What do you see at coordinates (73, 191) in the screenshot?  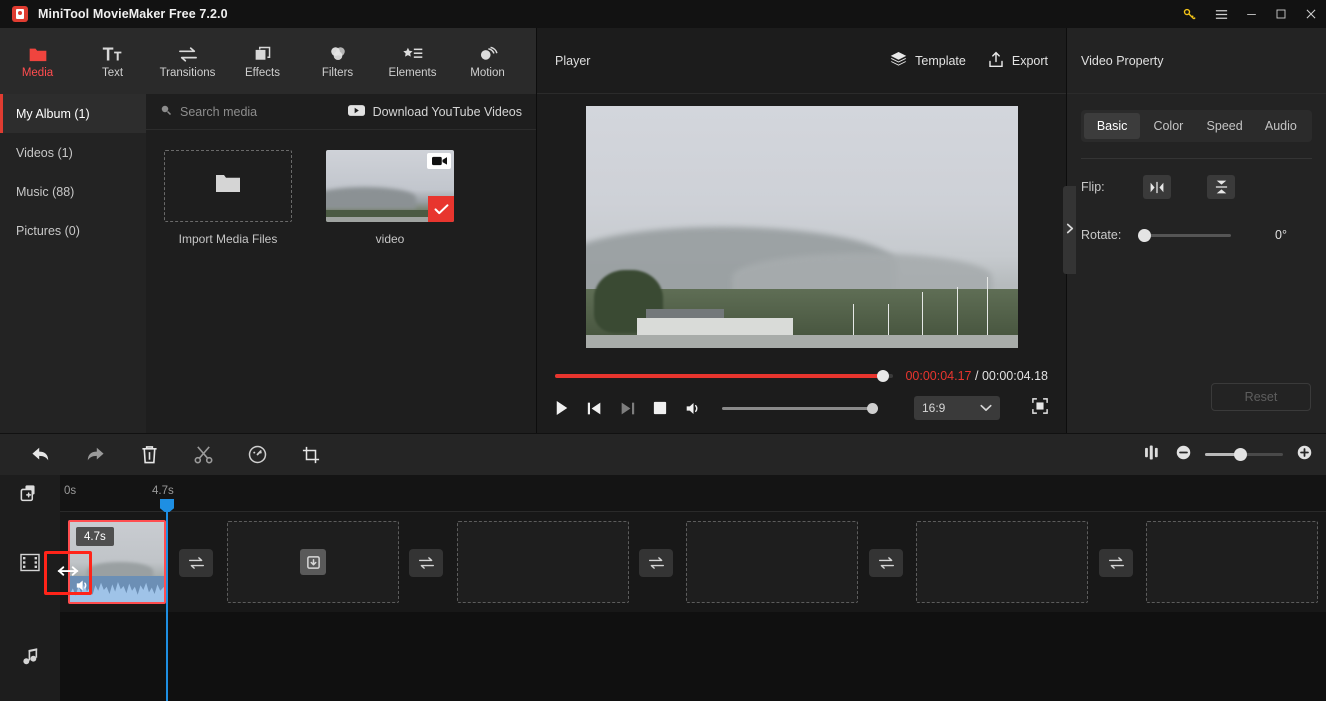 I see `sidebar-item-music: Music (88)` at bounding box center [73, 191].